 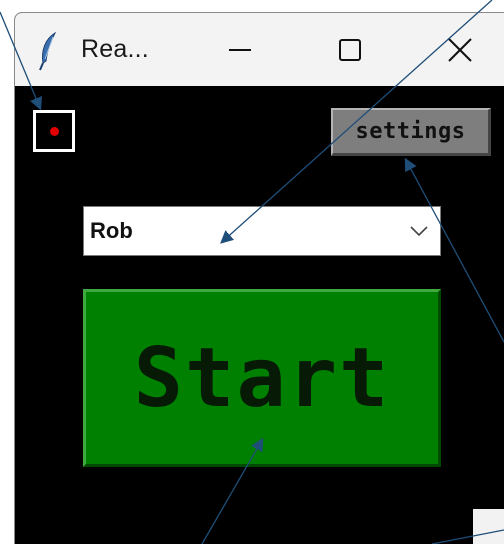 I want to click on status-dot, so click(x=54, y=131).